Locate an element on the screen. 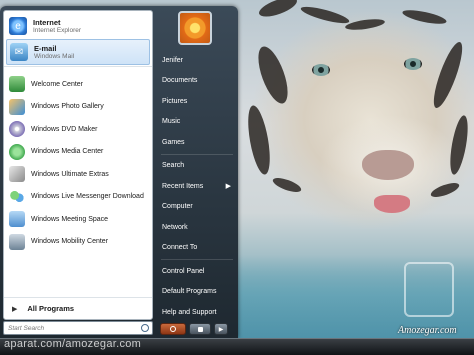 This screenshot has height=355, width=474. documents-link: Documents is located at coordinates (197, 81).